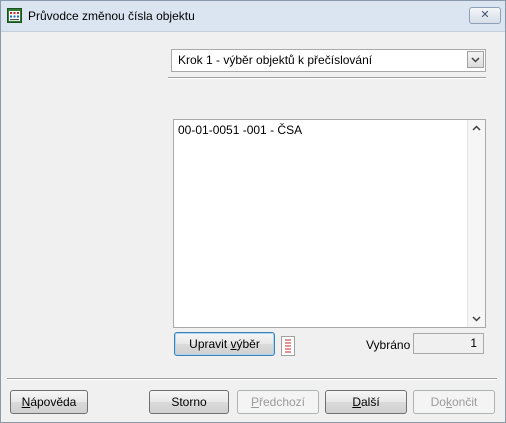  I want to click on cancel-button: Storno, so click(189, 402).